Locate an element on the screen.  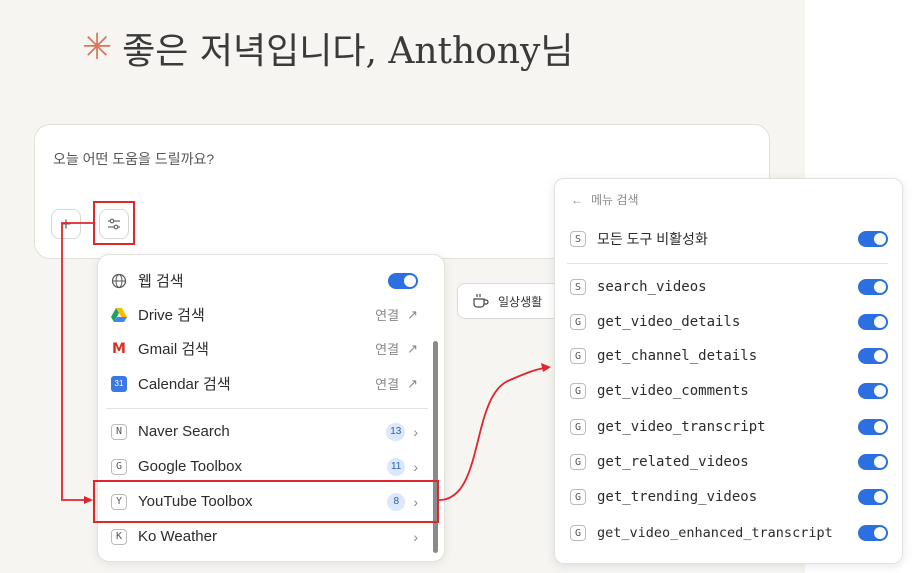
dropdown-item-naver-search: N Naver Search 13 › is located at coordinates (271, 431).